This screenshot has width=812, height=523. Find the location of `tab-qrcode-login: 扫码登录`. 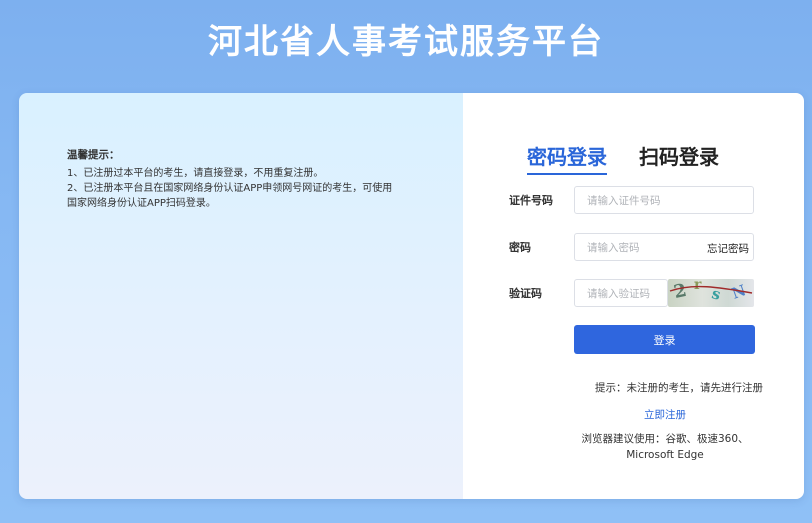

tab-qrcode-login: 扫码登录 is located at coordinates (679, 158).